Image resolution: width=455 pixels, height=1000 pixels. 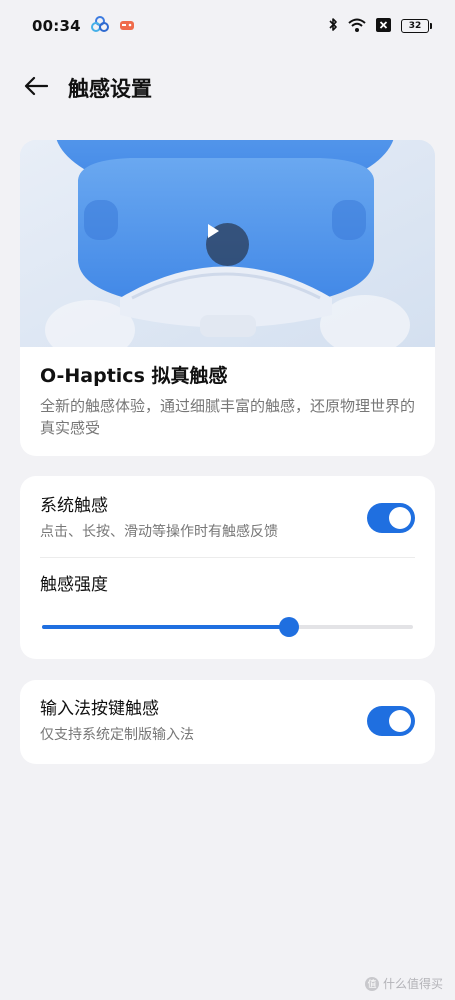 I want to click on ime-haptics-toggle, so click(x=391, y=721).